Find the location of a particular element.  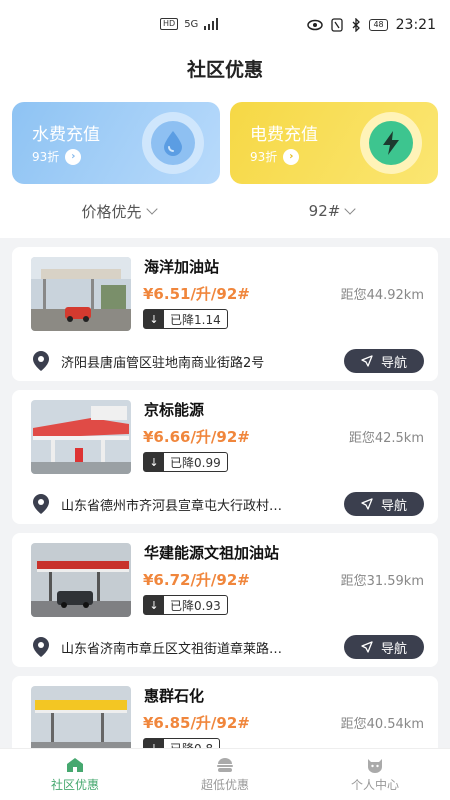

eye-icon is located at coordinates (315, 25).